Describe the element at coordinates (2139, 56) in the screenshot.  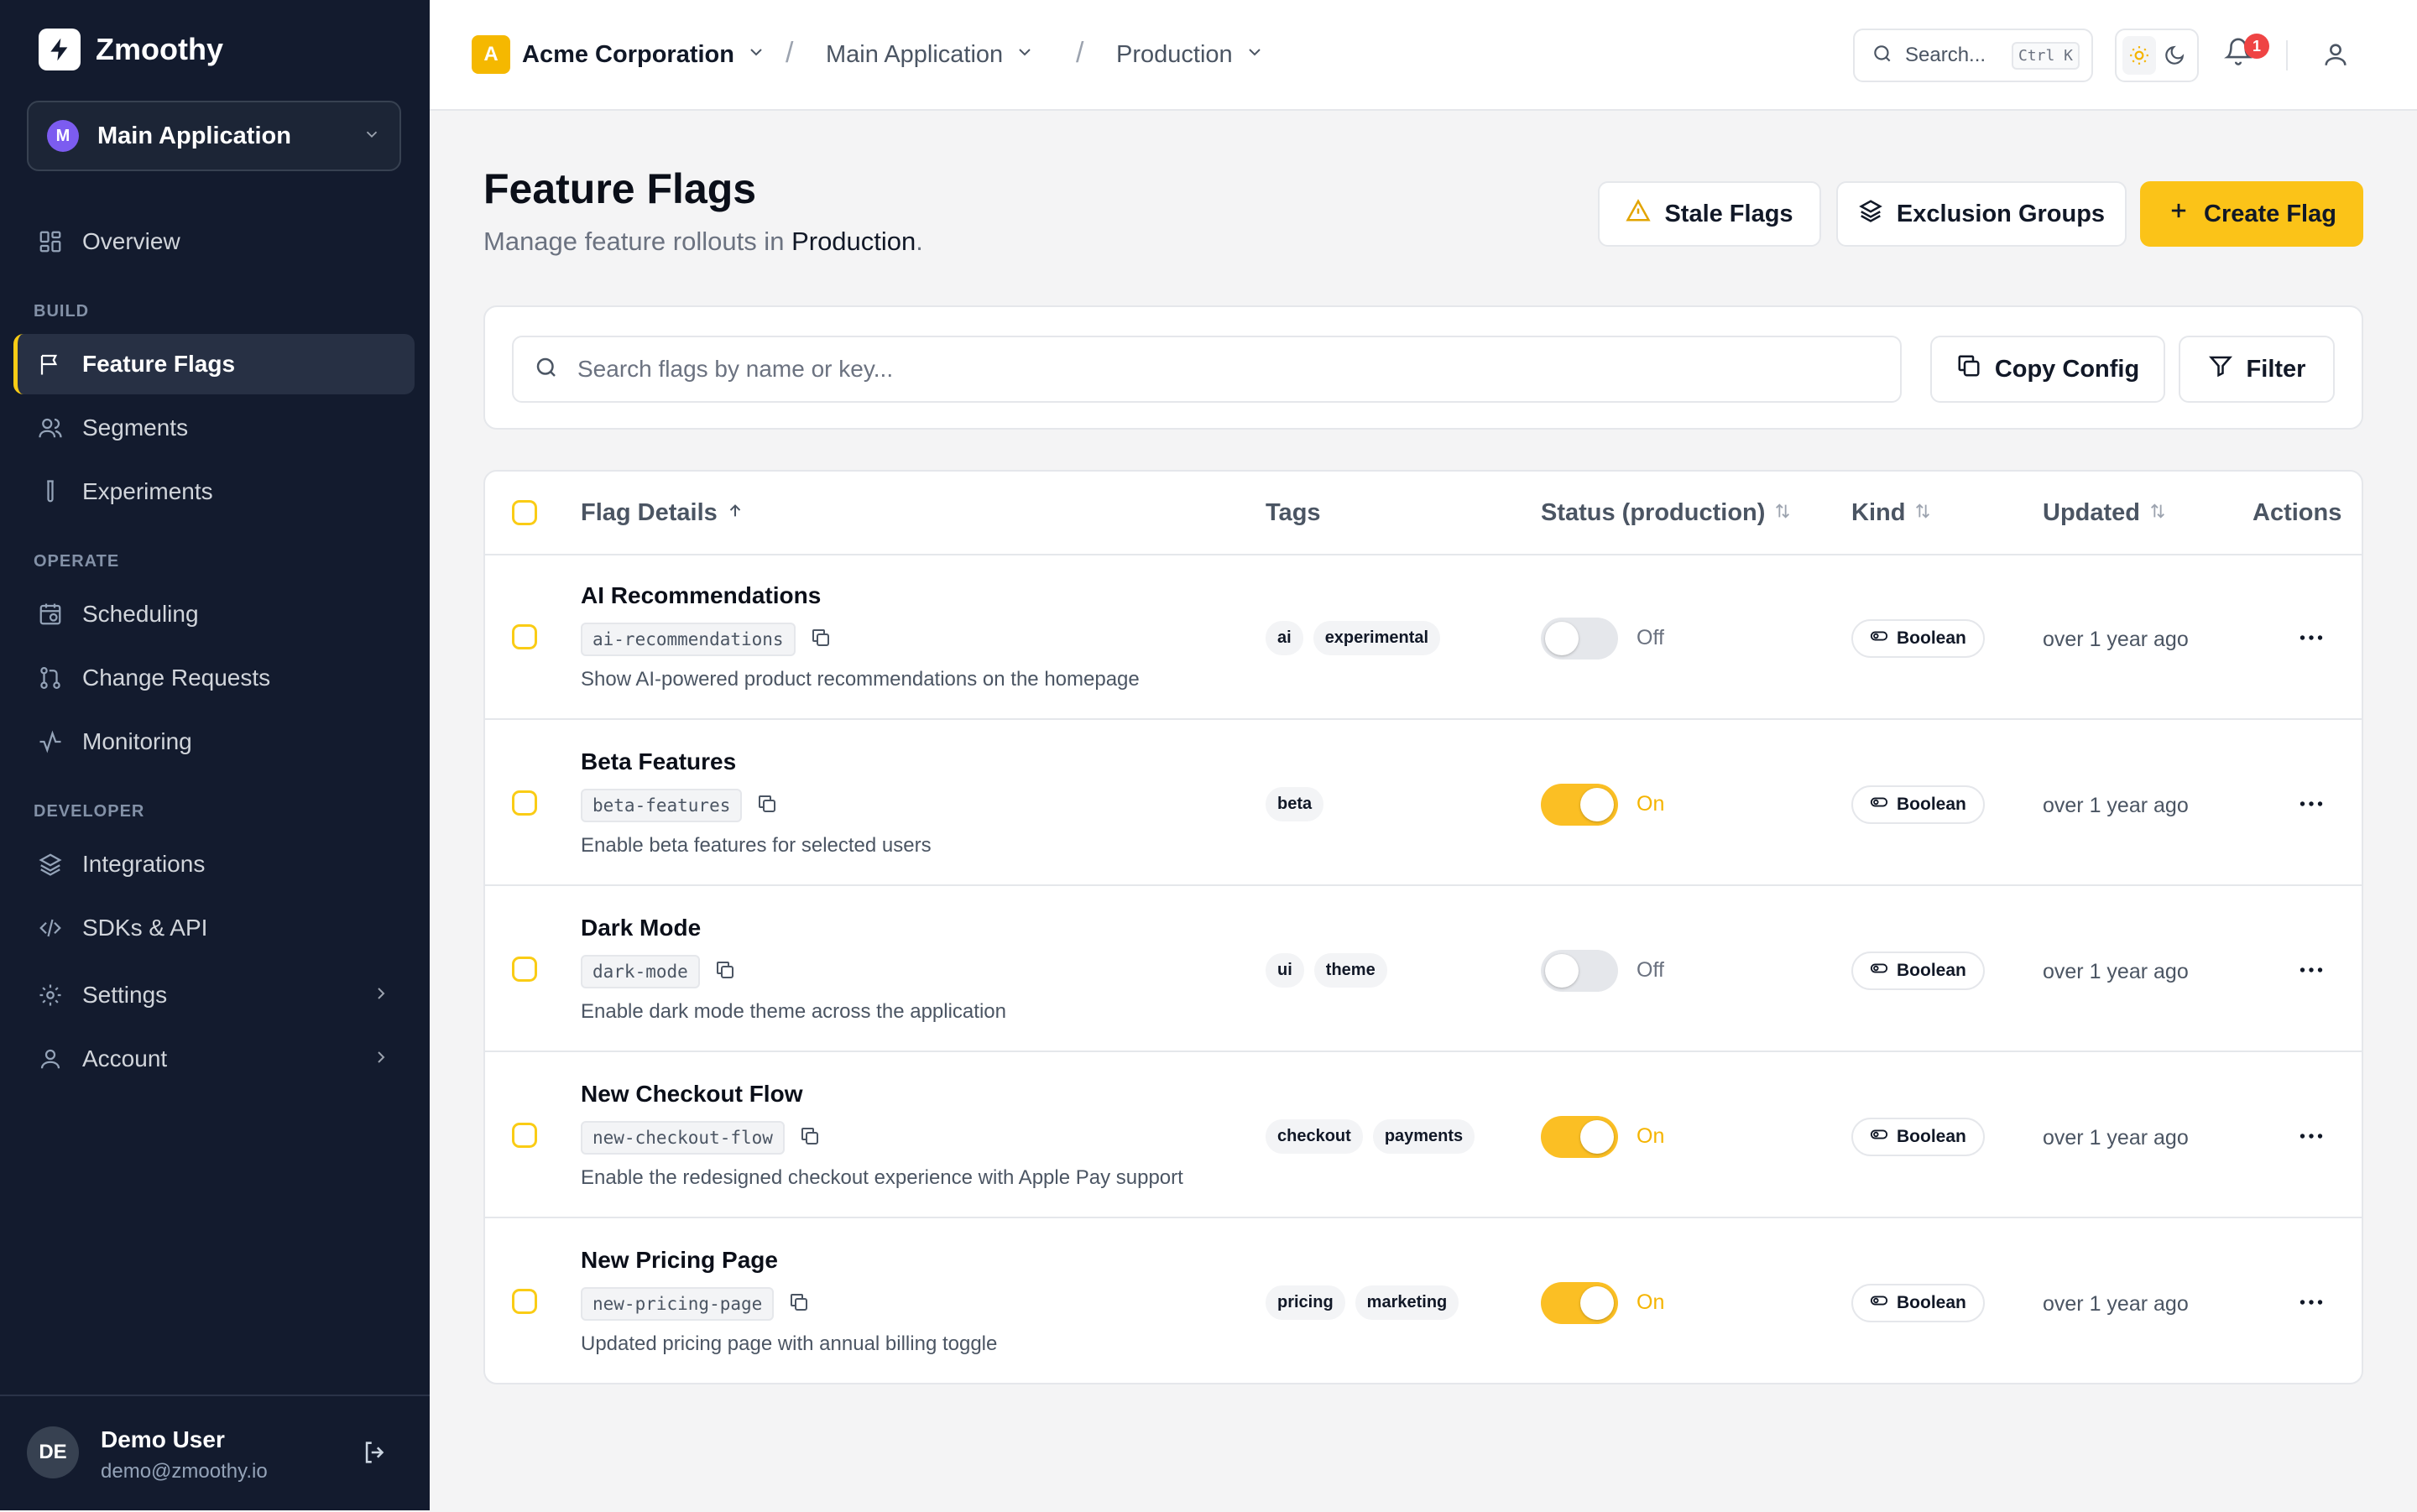
I see `sun-icon` at that location.